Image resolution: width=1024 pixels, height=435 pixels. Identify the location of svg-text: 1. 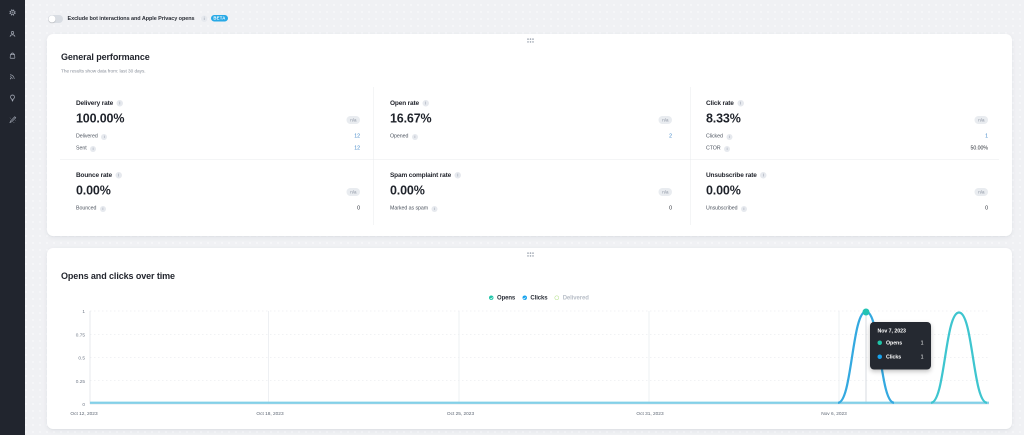
(83, 312).